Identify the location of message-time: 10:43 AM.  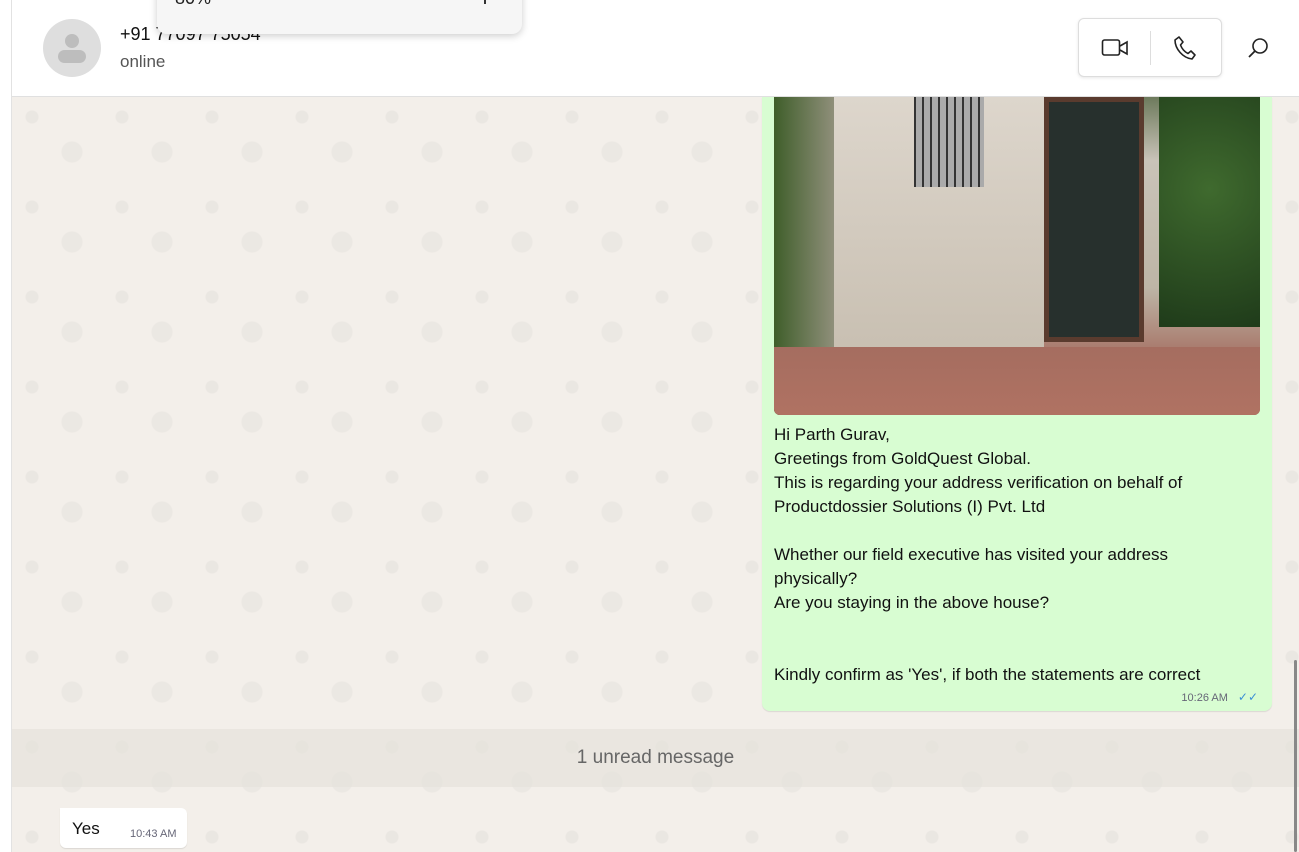
(153, 834).